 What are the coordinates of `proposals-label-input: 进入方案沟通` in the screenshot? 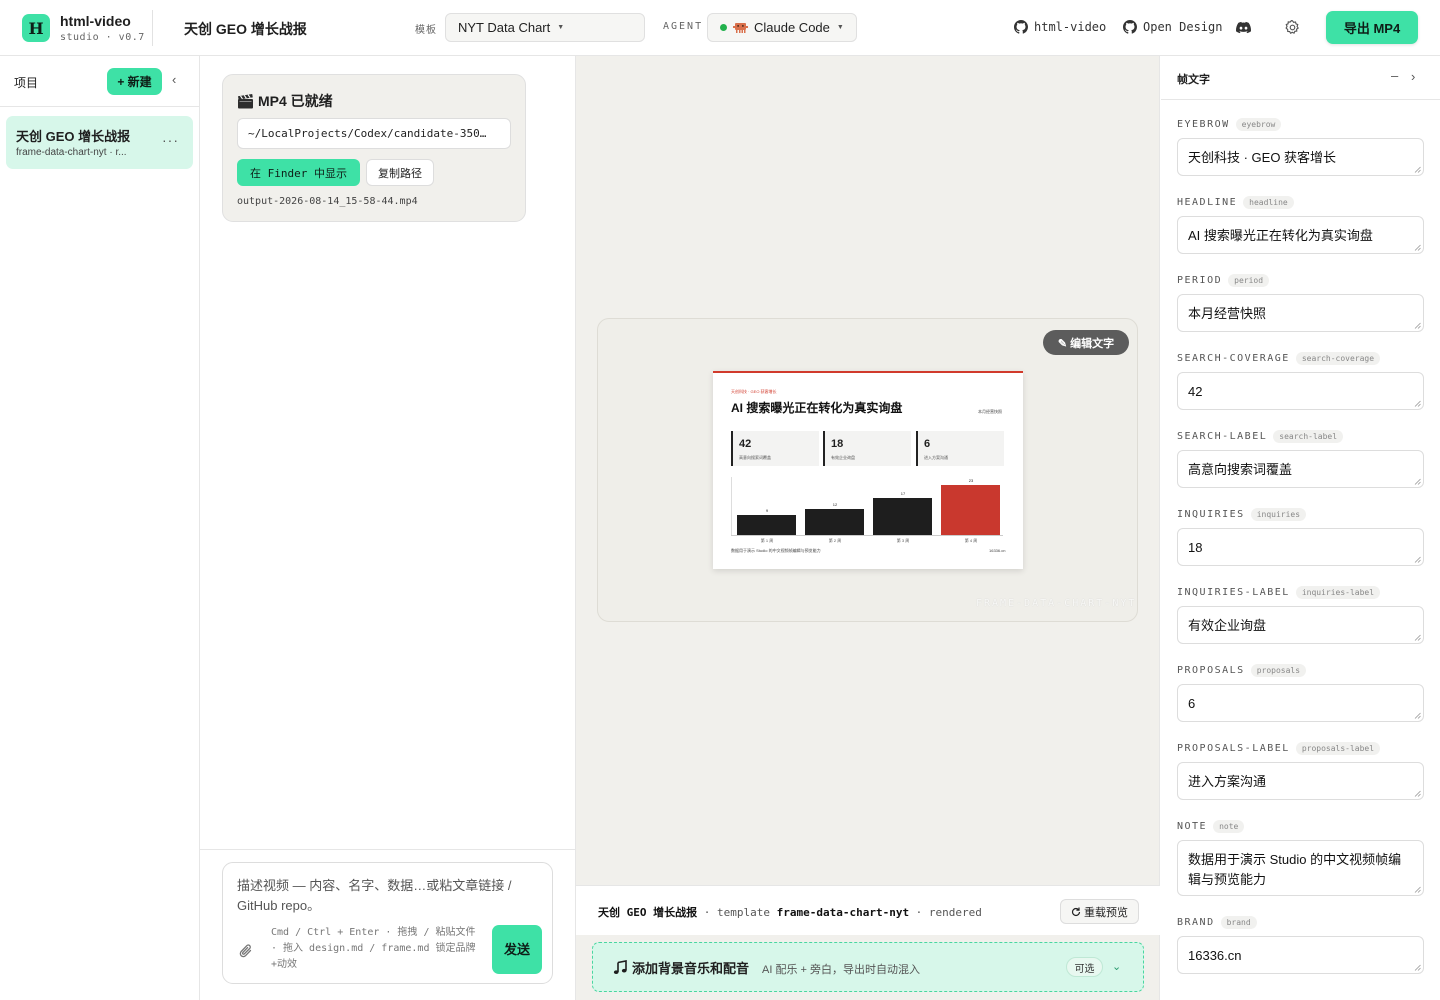 It's located at (1300, 781).